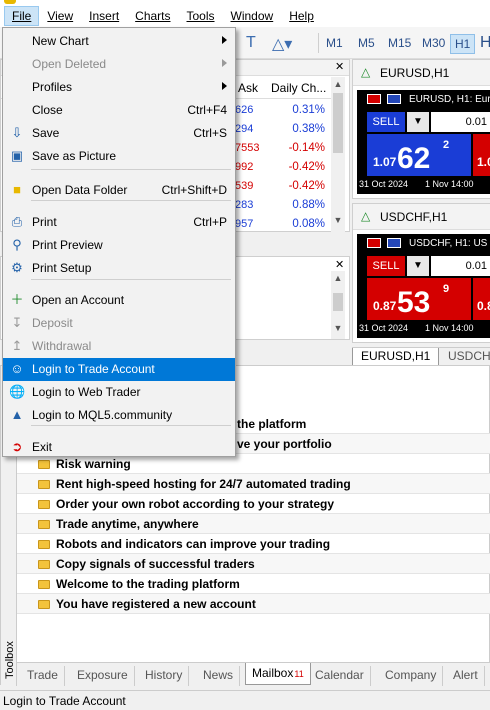  I want to click on menu-item-save: ⇩ Save Ctrl+S, so click(119, 133).